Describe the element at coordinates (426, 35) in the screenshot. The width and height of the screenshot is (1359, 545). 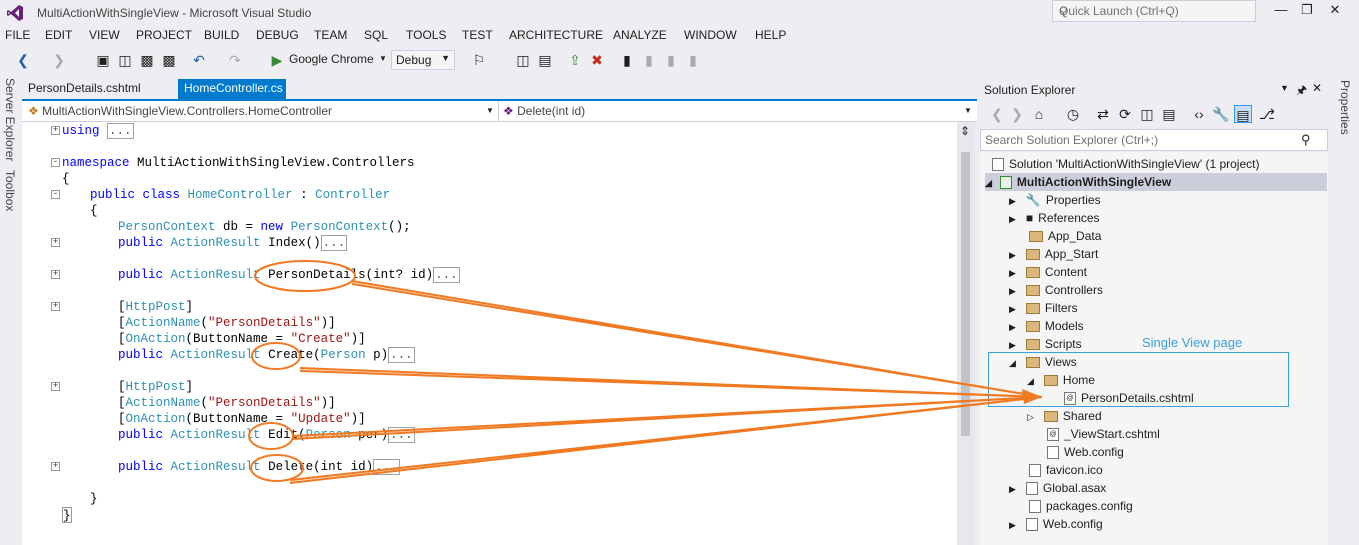
I see `menu-tools: TOOLS` at that location.